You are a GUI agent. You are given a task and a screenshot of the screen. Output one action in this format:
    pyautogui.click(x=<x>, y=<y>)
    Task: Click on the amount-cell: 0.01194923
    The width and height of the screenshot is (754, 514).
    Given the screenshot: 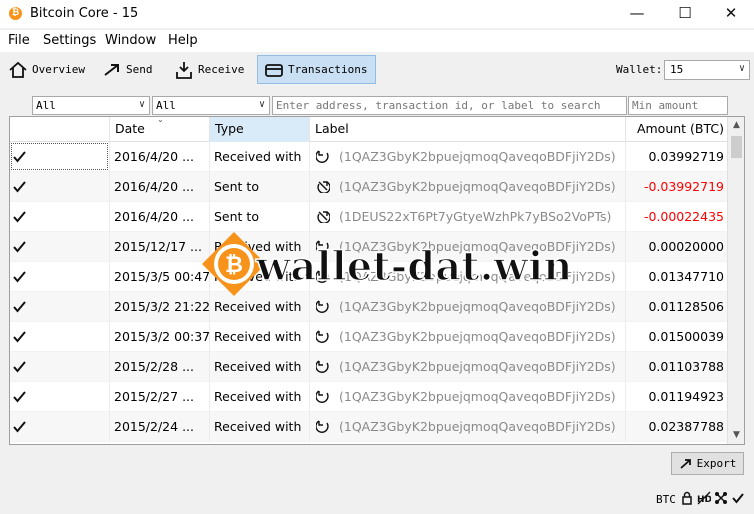 What is the action you would take?
    pyautogui.click(x=686, y=396)
    